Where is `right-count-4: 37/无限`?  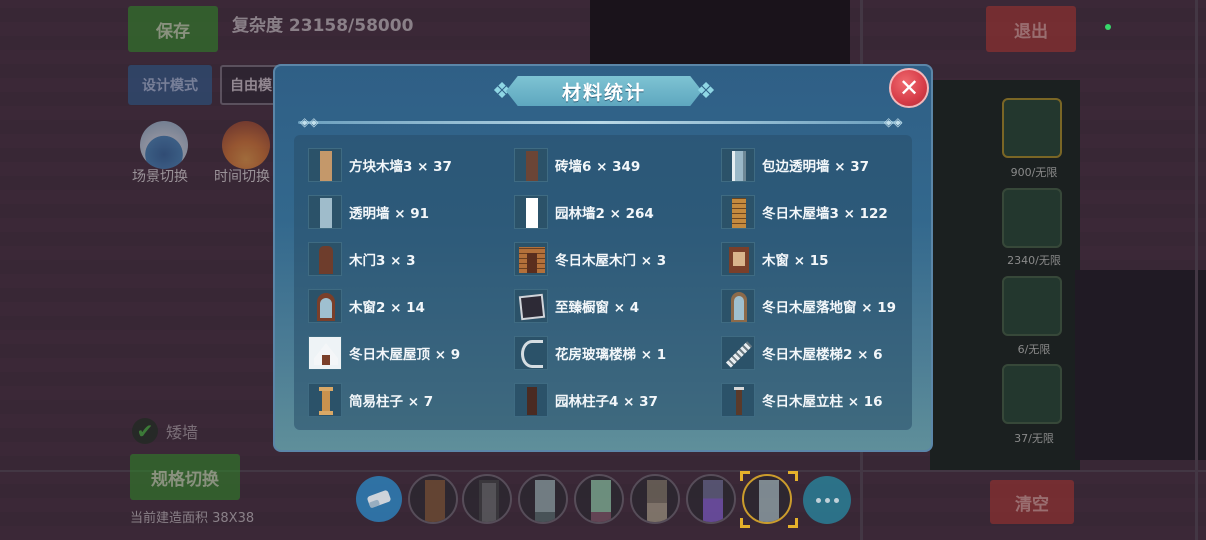
right-count-4: 37/无限 is located at coordinates (1034, 438).